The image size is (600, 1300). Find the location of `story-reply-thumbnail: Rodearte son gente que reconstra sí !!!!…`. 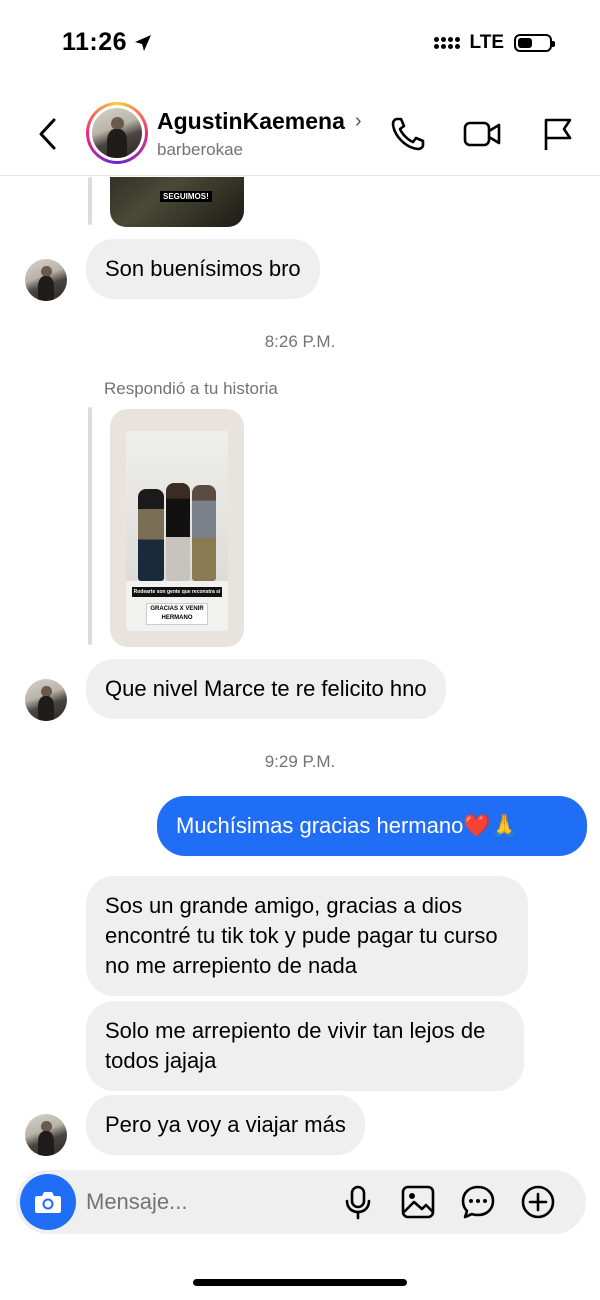

story-reply-thumbnail: Rodearte son gente que reconstra sí !!!!… is located at coordinates (177, 528).